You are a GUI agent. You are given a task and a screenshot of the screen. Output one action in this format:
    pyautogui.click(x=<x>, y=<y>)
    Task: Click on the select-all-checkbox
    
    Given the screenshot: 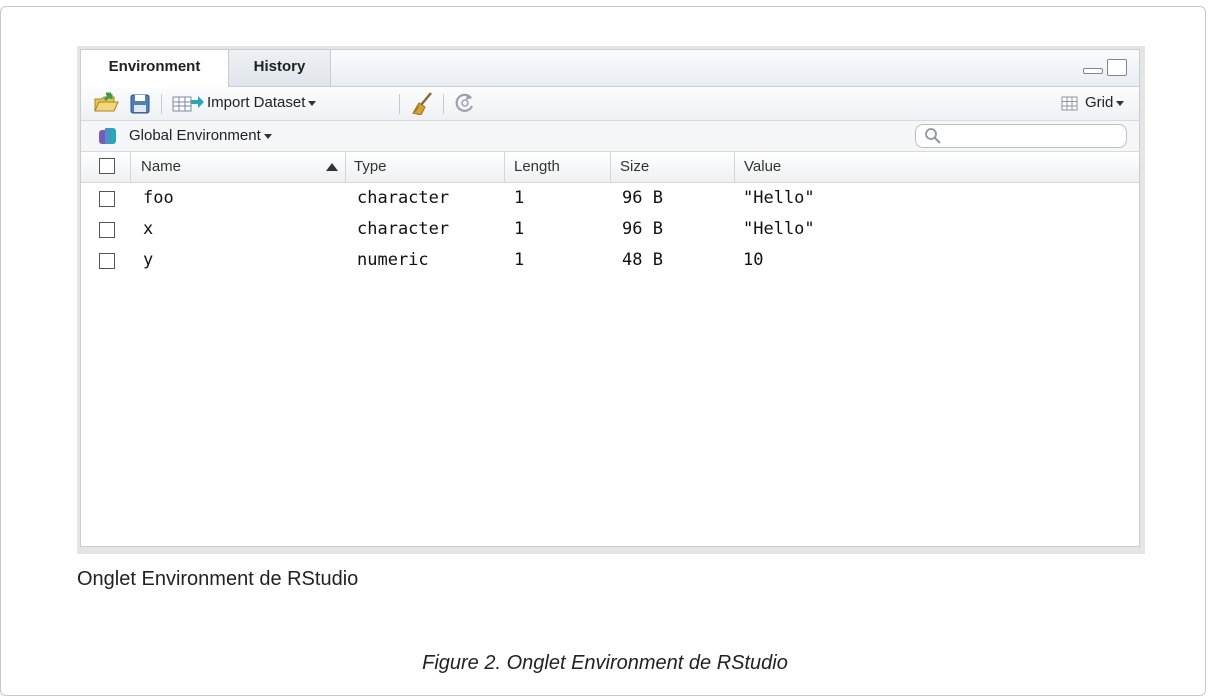 What is the action you would take?
    pyautogui.click(x=107, y=166)
    